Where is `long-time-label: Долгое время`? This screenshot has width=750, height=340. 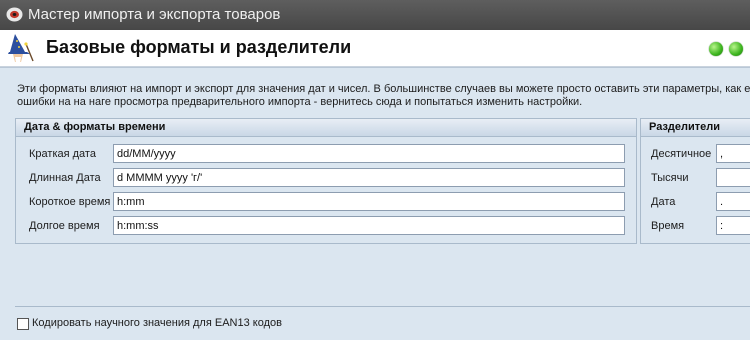 long-time-label: Долгое время is located at coordinates (64, 226).